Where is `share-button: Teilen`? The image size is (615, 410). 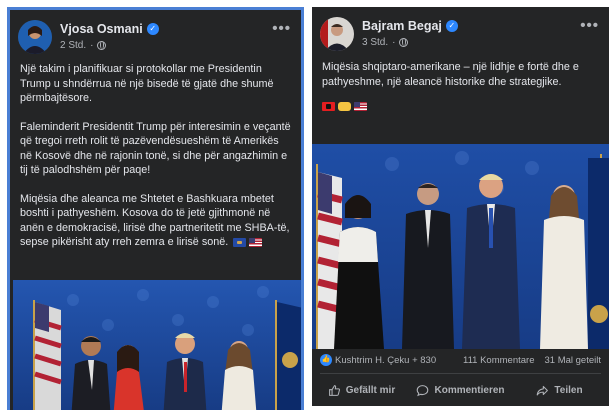 share-button: Teilen is located at coordinates (559, 390).